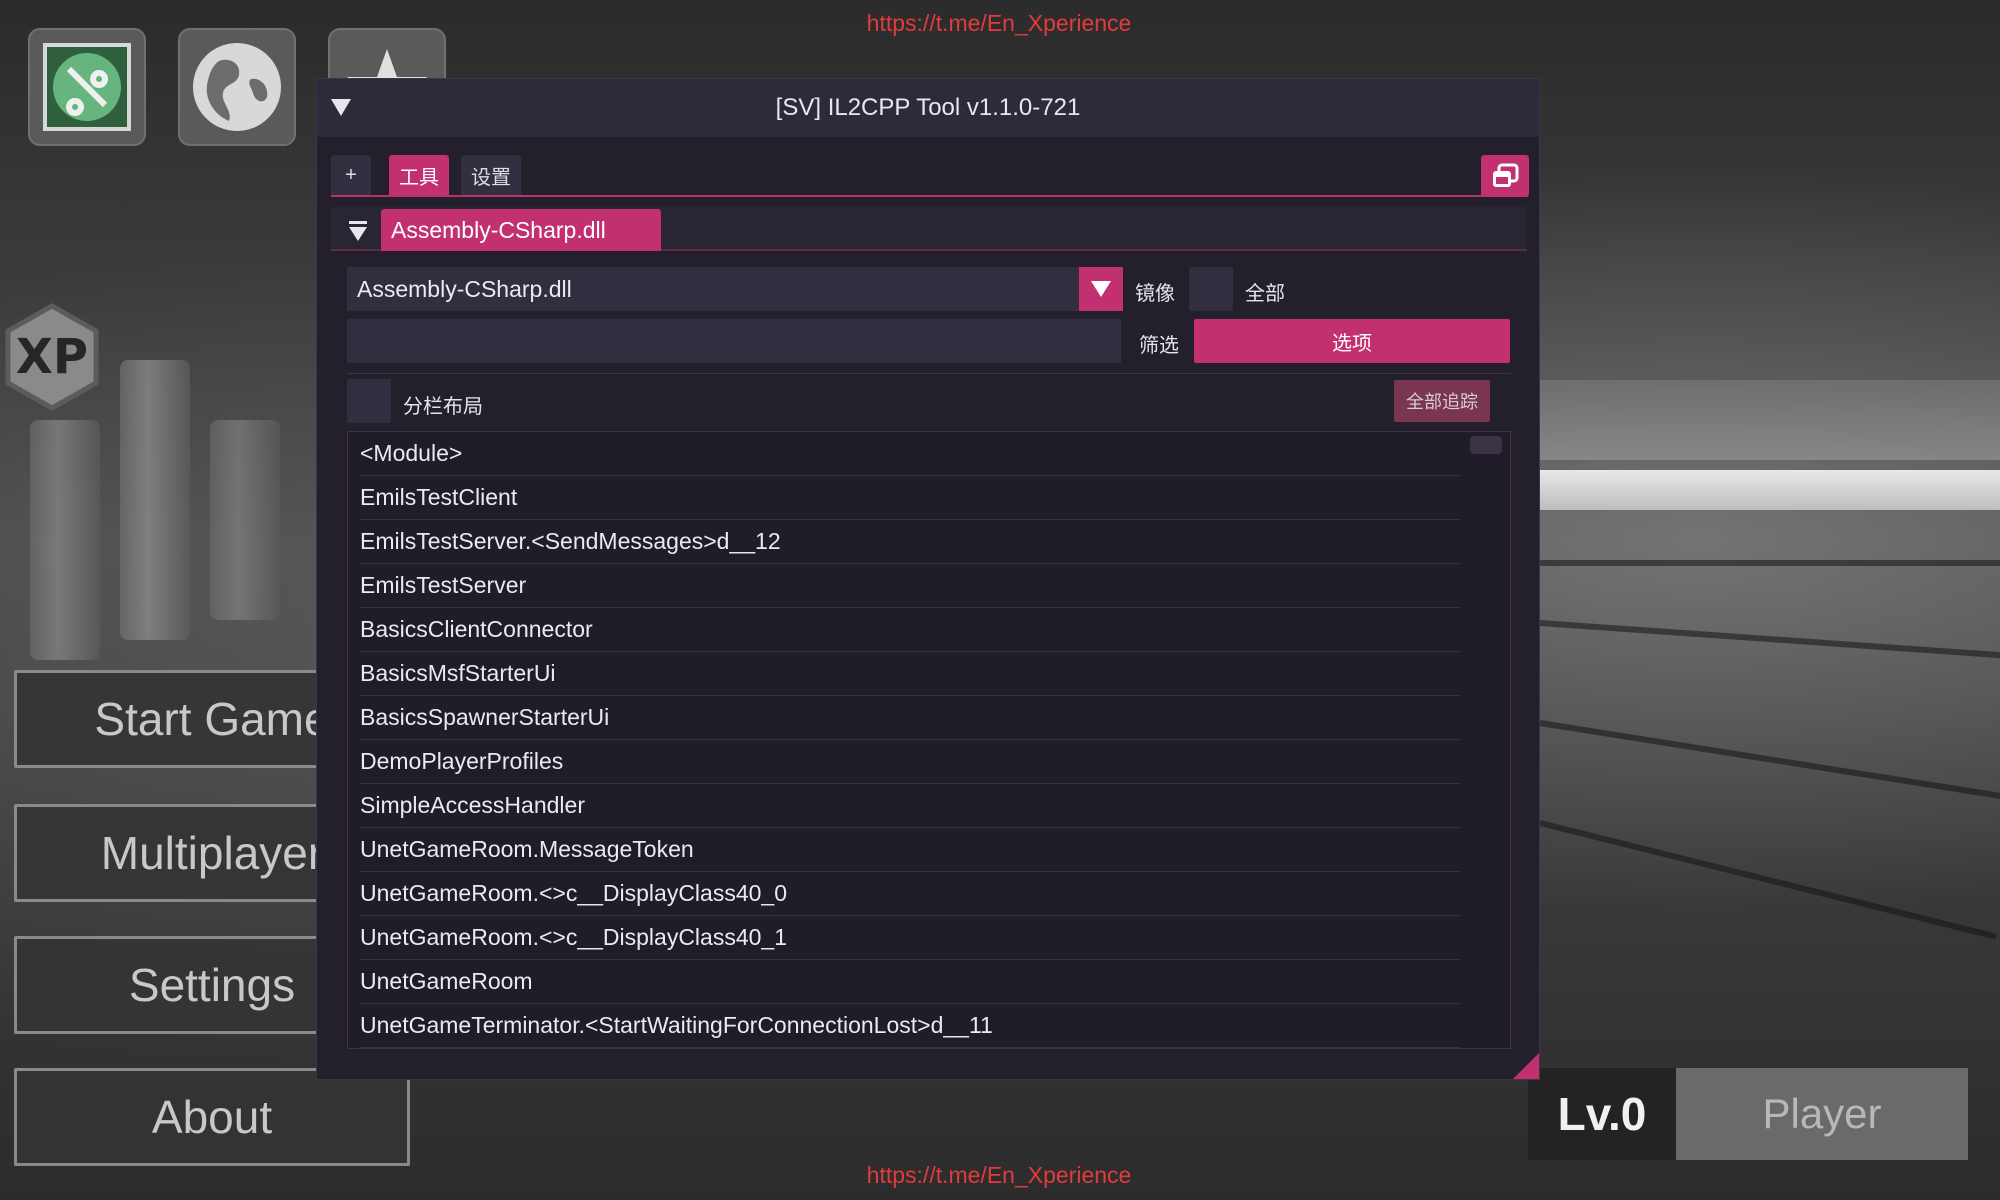 This screenshot has height=1200, width=2000. Describe the element at coordinates (910, 454) in the screenshot. I see `class-list-item: <Module>` at that location.